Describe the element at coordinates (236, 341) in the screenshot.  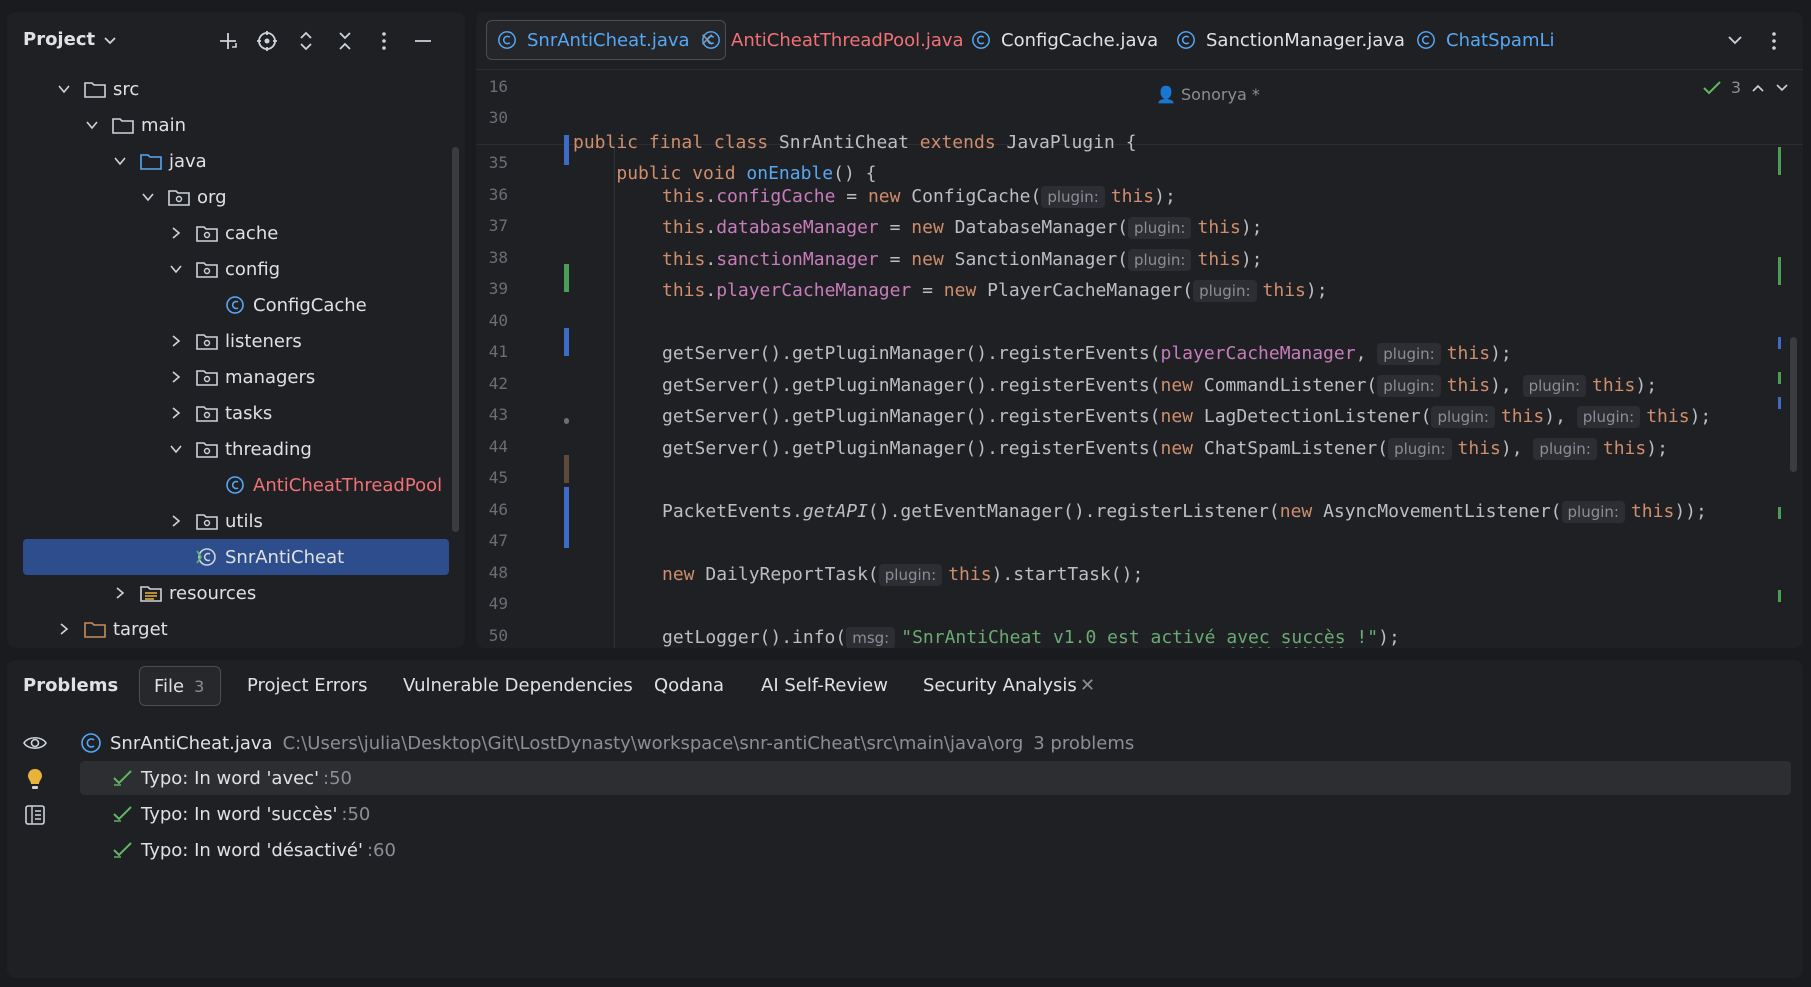
I see `tree-item-listeners: listeners` at that location.